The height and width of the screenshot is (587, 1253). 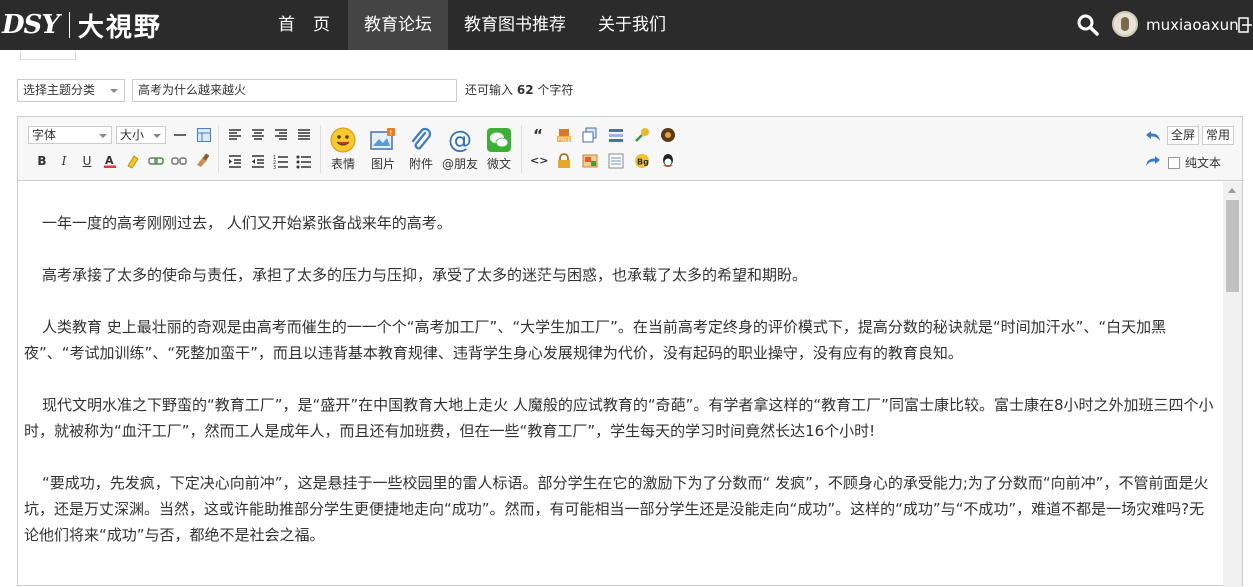 What do you see at coordinates (343, 140) in the screenshot?
I see `emoji-icon` at bounding box center [343, 140].